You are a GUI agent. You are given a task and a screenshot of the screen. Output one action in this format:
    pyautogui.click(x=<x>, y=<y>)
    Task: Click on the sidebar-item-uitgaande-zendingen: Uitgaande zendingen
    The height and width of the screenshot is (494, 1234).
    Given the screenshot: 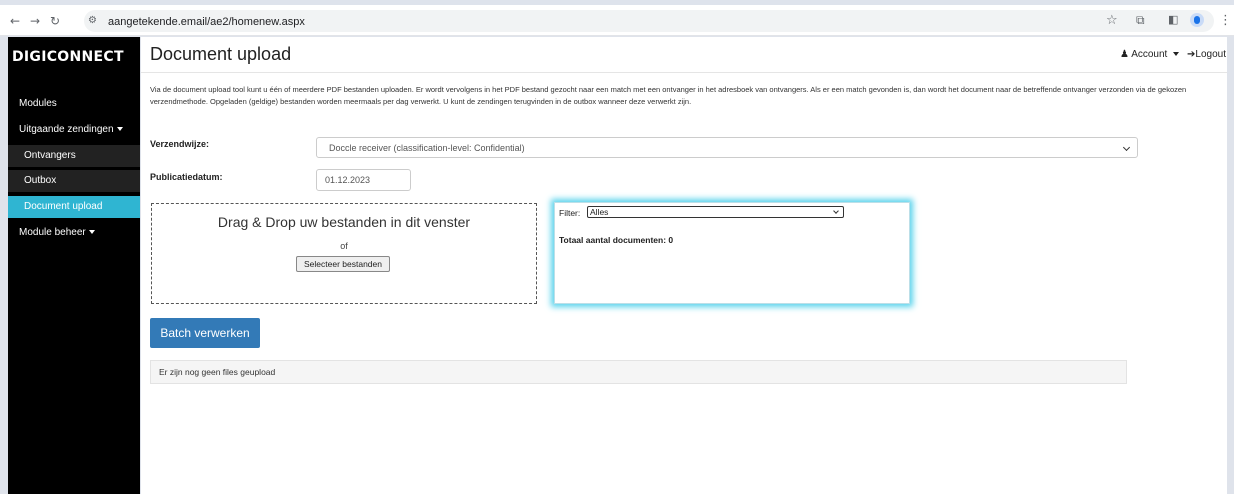 What is the action you would take?
    pyautogui.click(x=74, y=130)
    